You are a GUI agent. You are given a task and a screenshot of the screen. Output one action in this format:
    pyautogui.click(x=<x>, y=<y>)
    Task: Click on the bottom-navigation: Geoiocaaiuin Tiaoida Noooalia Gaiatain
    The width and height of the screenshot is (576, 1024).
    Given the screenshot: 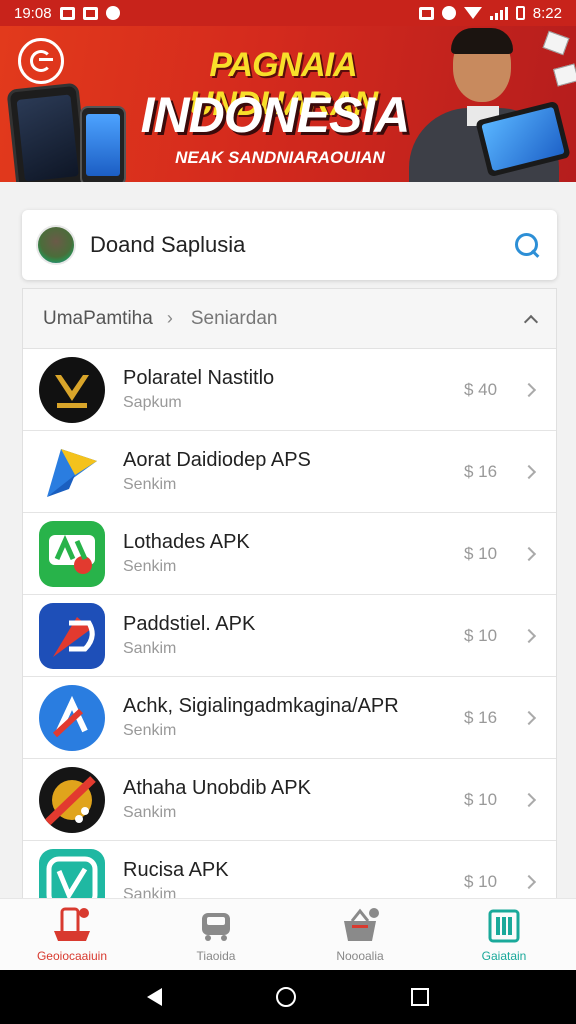 What is the action you would take?
    pyautogui.click(x=288, y=934)
    